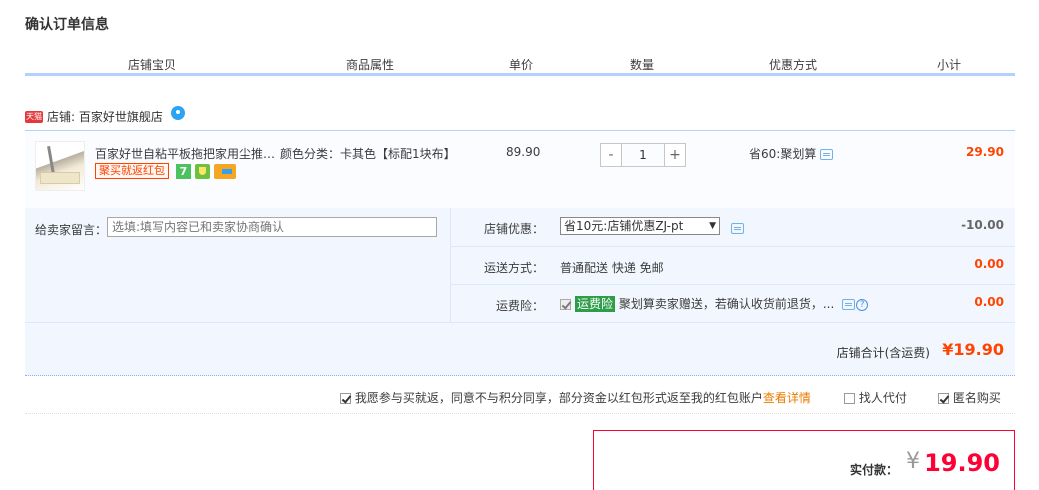 The width and height of the screenshot is (1039, 490). Describe the element at coordinates (370, 65) in the screenshot. I see `column-attr: 商品属性` at that location.